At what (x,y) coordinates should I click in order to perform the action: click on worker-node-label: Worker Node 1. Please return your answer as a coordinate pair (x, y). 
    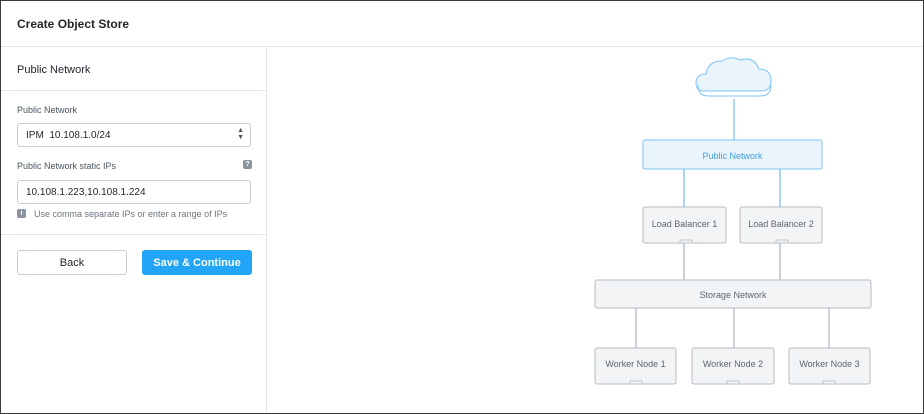
    Looking at the image, I should click on (635, 364).